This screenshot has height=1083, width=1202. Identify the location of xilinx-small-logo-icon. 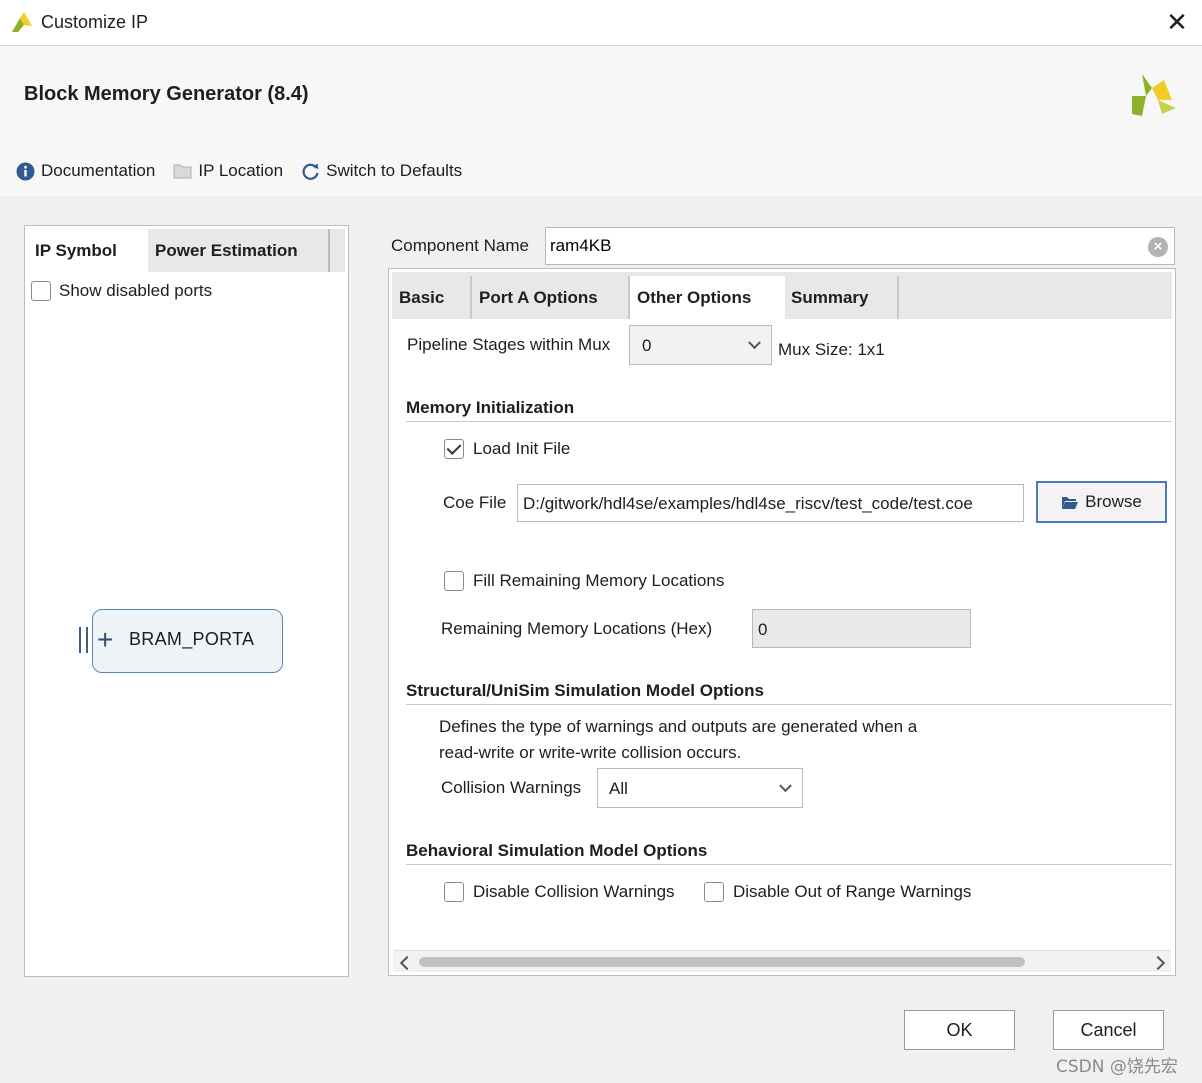
(22, 22).